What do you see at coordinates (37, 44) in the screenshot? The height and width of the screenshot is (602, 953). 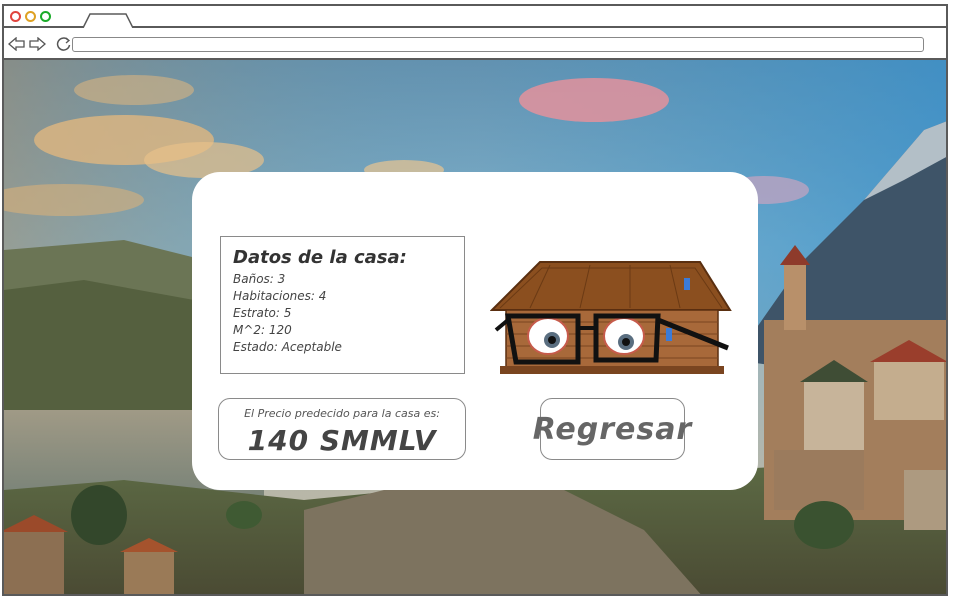 I see `forward-arrow-icon` at bounding box center [37, 44].